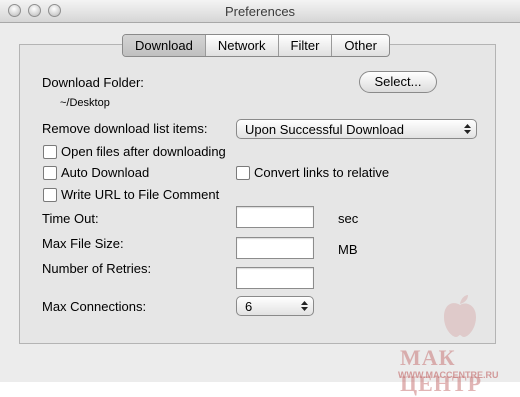  What do you see at coordinates (242, 45) in the screenshot?
I see `tab-network: Network` at bounding box center [242, 45].